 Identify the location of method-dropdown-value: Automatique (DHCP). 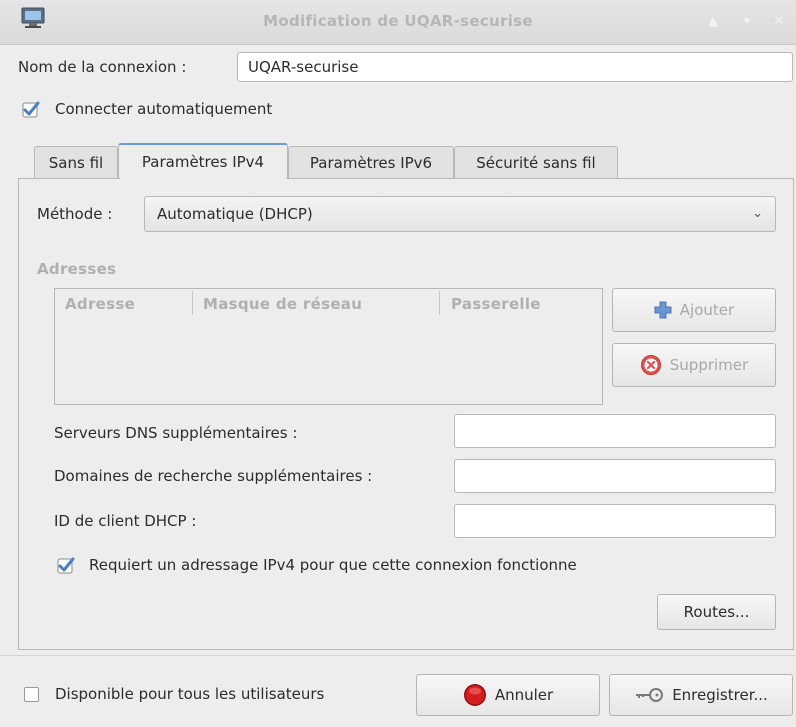
(235, 214).